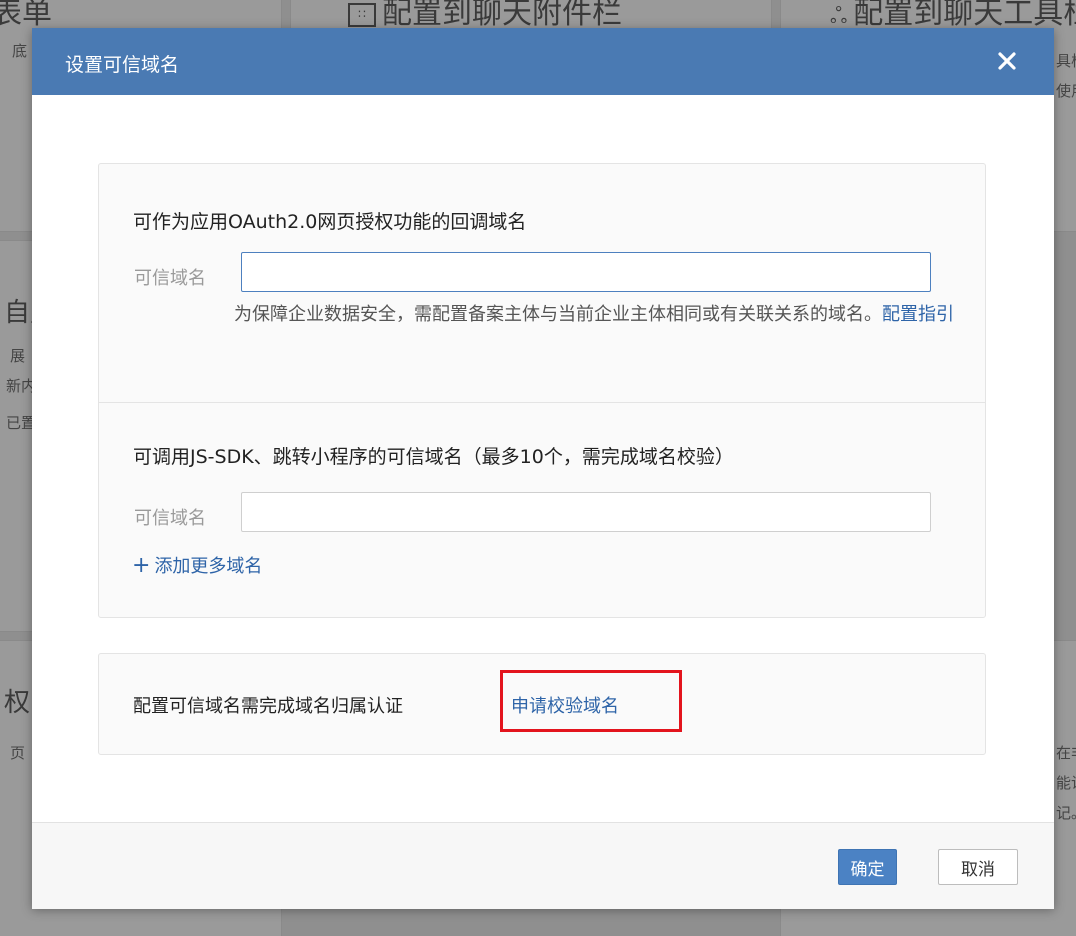  Describe the element at coordinates (964, 15) in the screenshot. I see `bg-card-title-text: 配置到聊天工具栏` at that location.